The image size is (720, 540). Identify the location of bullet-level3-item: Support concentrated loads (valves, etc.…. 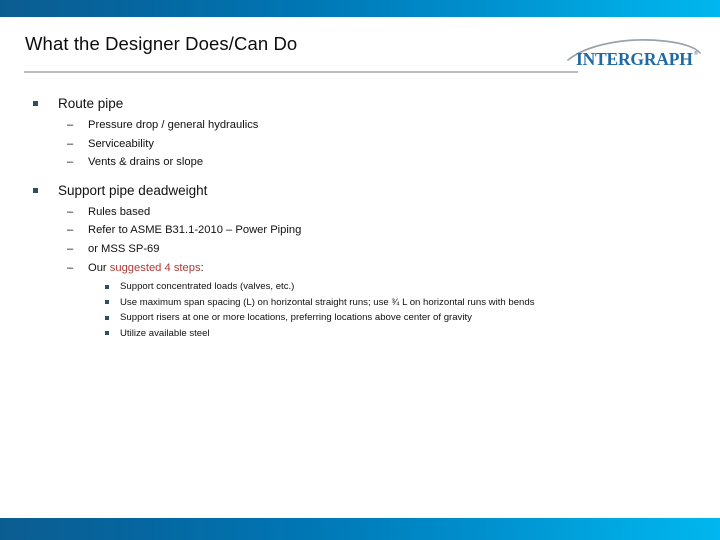
(360, 287).